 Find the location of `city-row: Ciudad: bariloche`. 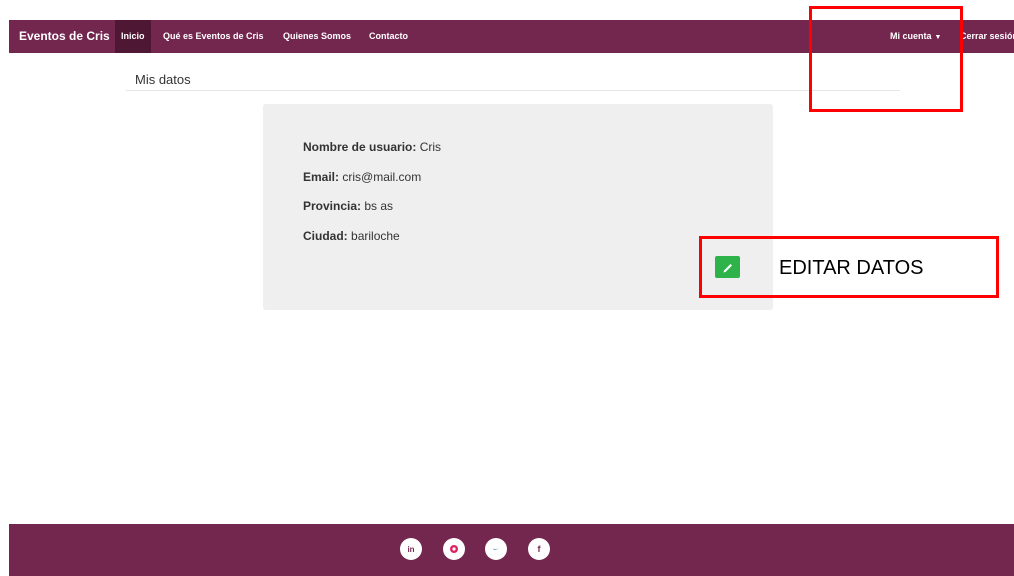

city-row: Ciudad: bariloche is located at coordinates (351, 236).